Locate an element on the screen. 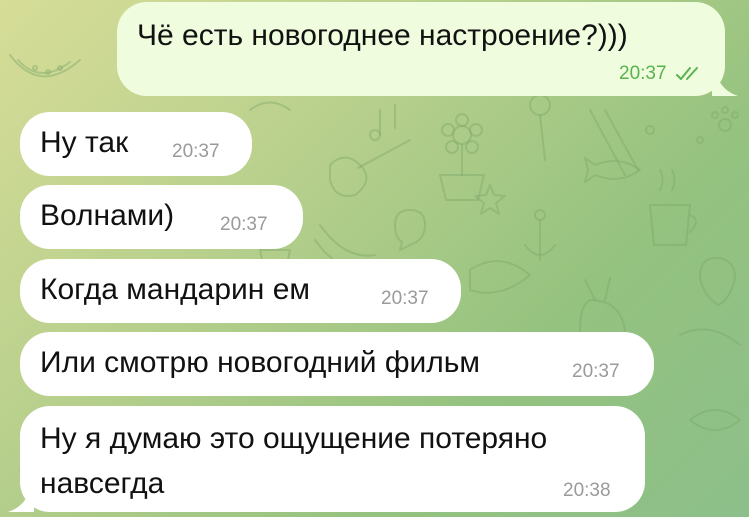 Image resolution: width=749 pixels, height=517 pixels. message-bubble-incoming: Или смотрю новогодний фильм 20:37 is located at coordinates (337, 364).